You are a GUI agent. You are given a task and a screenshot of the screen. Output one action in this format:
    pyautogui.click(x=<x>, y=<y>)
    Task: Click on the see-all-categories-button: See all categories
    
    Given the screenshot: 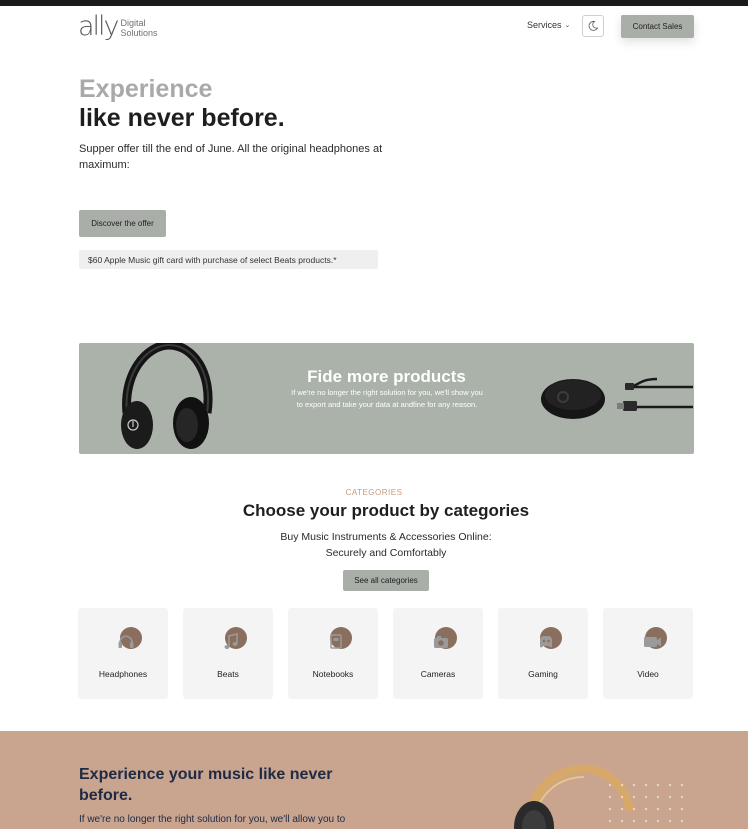 What is the action you would take?
    pyautogui.click(x=386, y=580)
    